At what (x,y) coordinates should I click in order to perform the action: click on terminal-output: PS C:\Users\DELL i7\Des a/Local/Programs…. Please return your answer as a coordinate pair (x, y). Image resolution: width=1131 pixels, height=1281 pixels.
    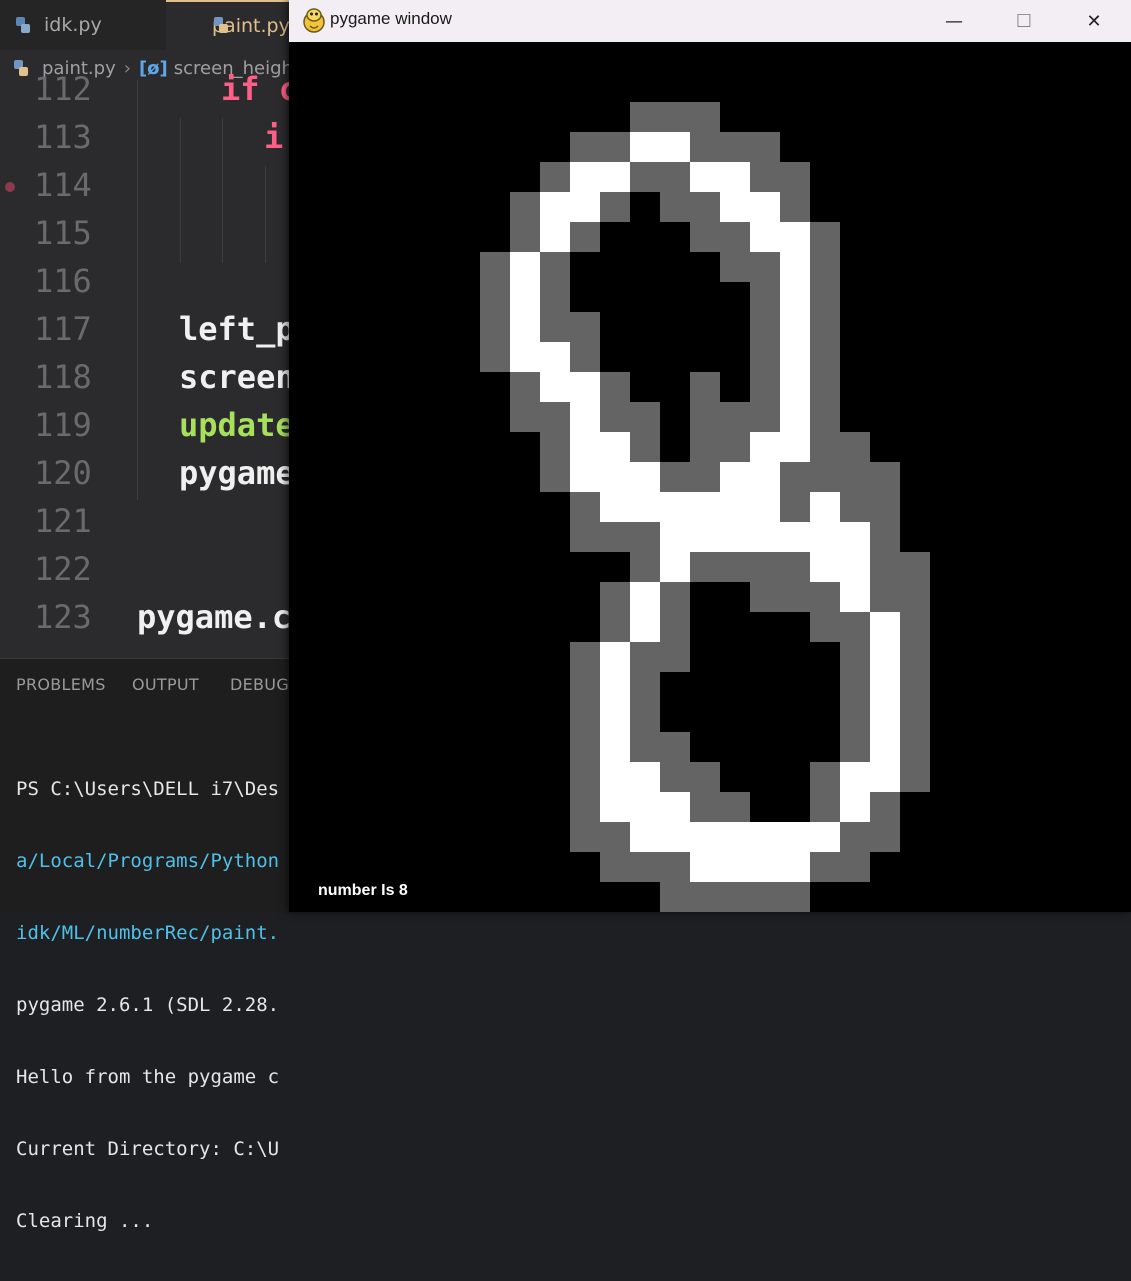
    Looking at the image, I should click on (147, 1005).